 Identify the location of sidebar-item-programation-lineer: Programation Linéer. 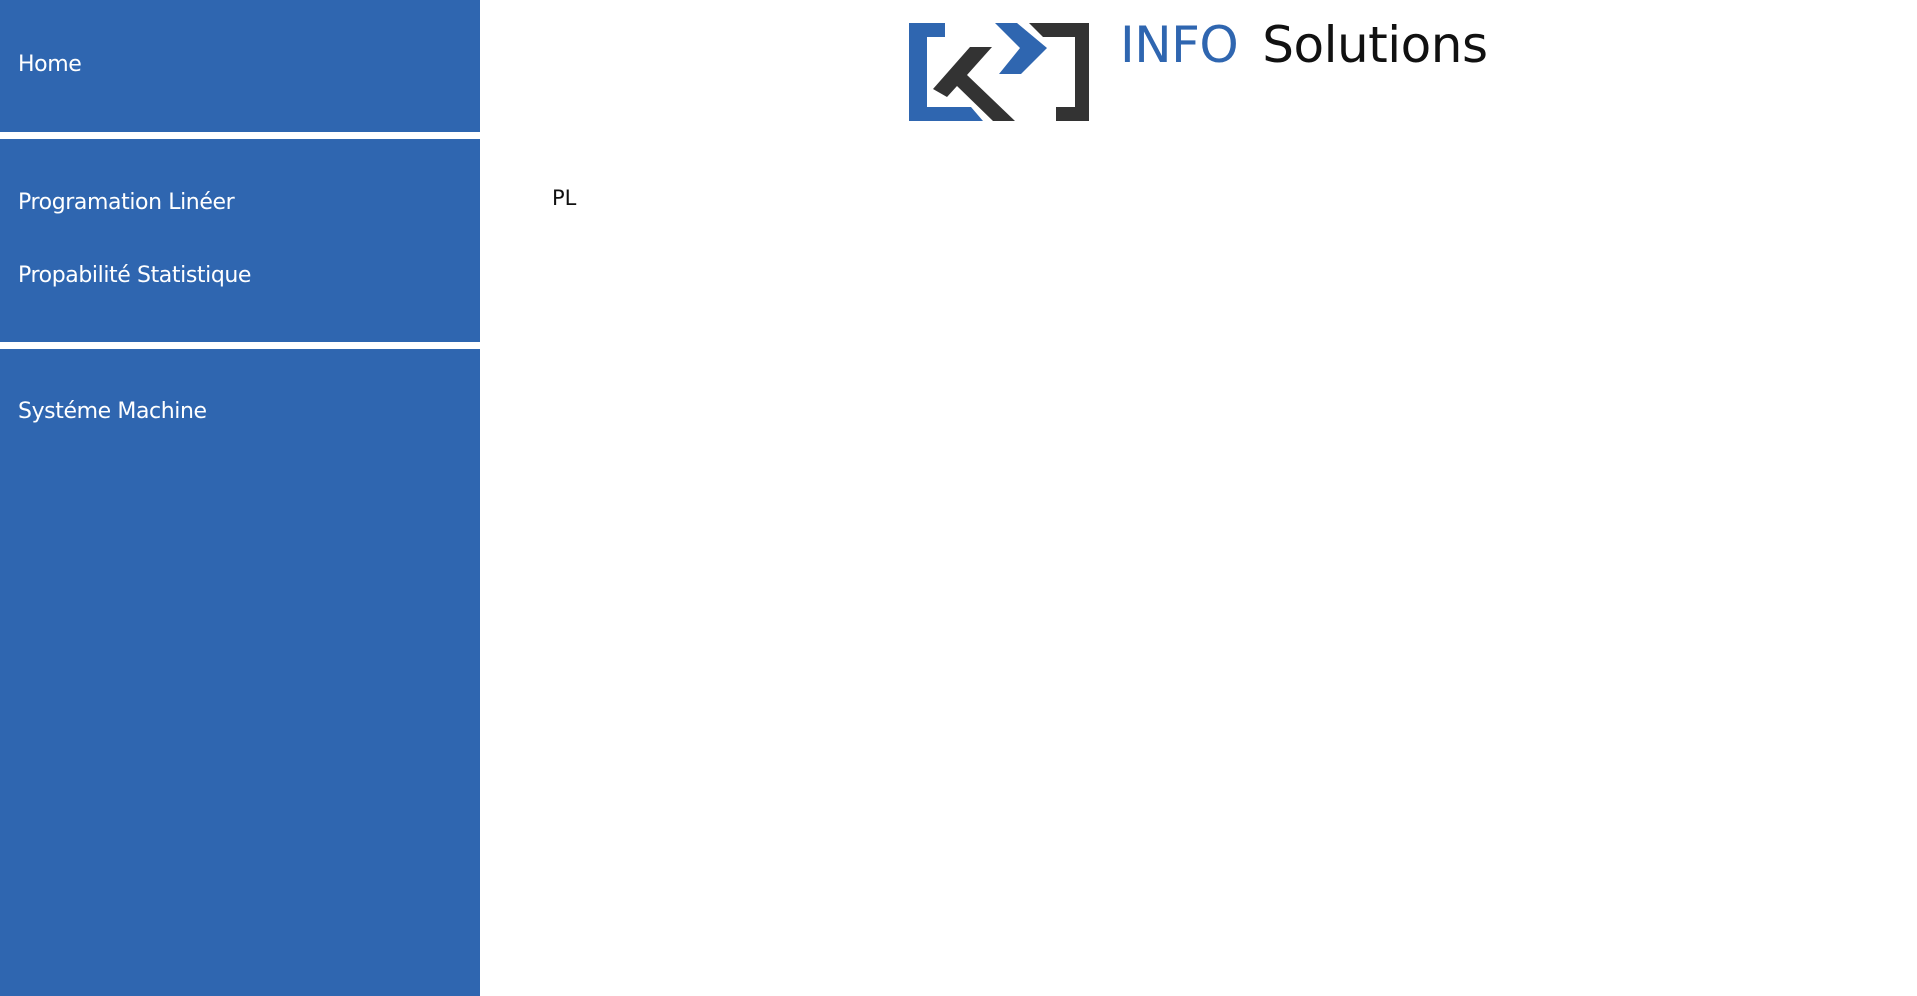
(126, 202).